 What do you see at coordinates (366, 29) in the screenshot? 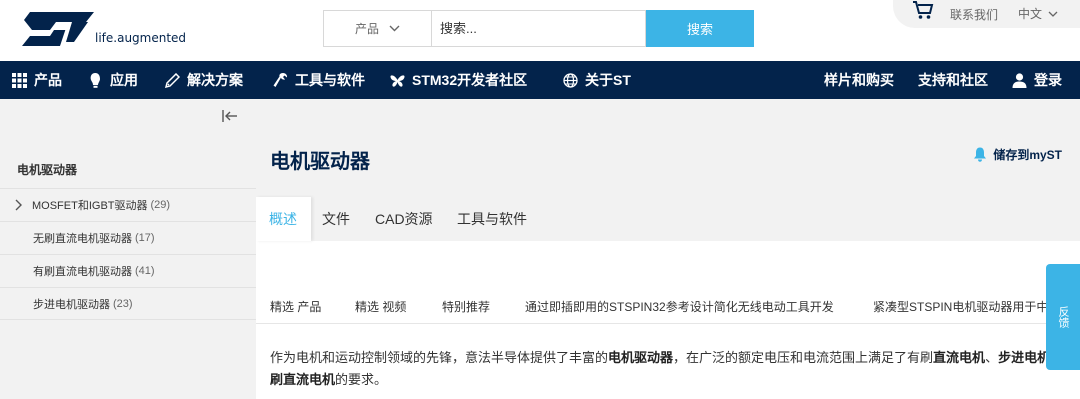
I see `search-category-label: 产品` at bounding box center [366, 29].